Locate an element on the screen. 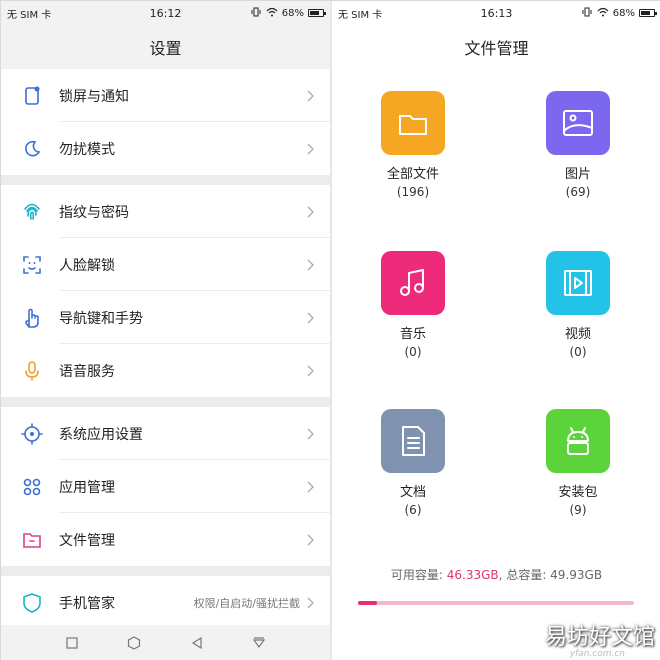 The width and height of the screenshot is (660, 660). system-gear-icon is located at coordinates (32, 433).